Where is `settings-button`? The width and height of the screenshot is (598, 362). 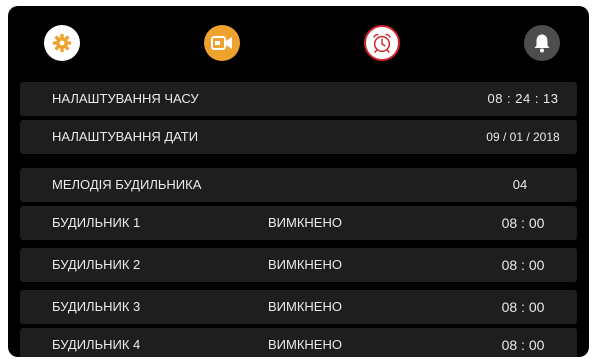 settings-button is located at coordinates (62, 43).